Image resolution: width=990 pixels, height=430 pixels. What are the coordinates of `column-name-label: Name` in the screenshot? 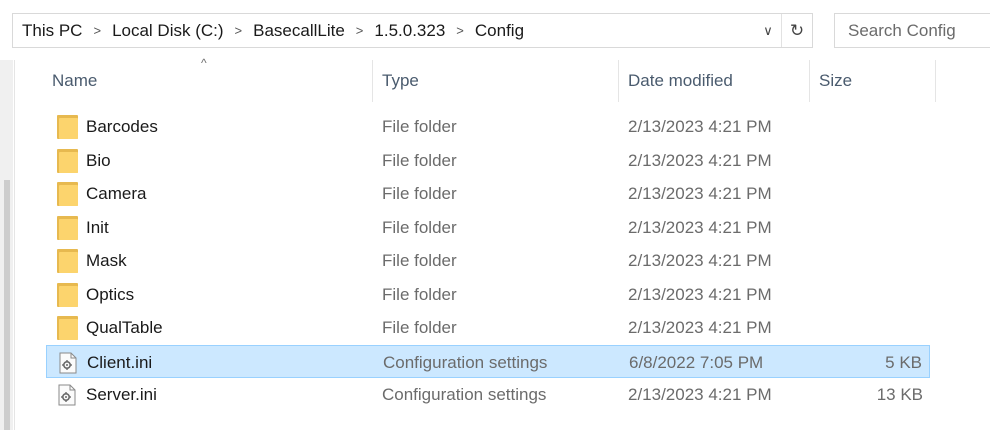 It's located at (75, 80).